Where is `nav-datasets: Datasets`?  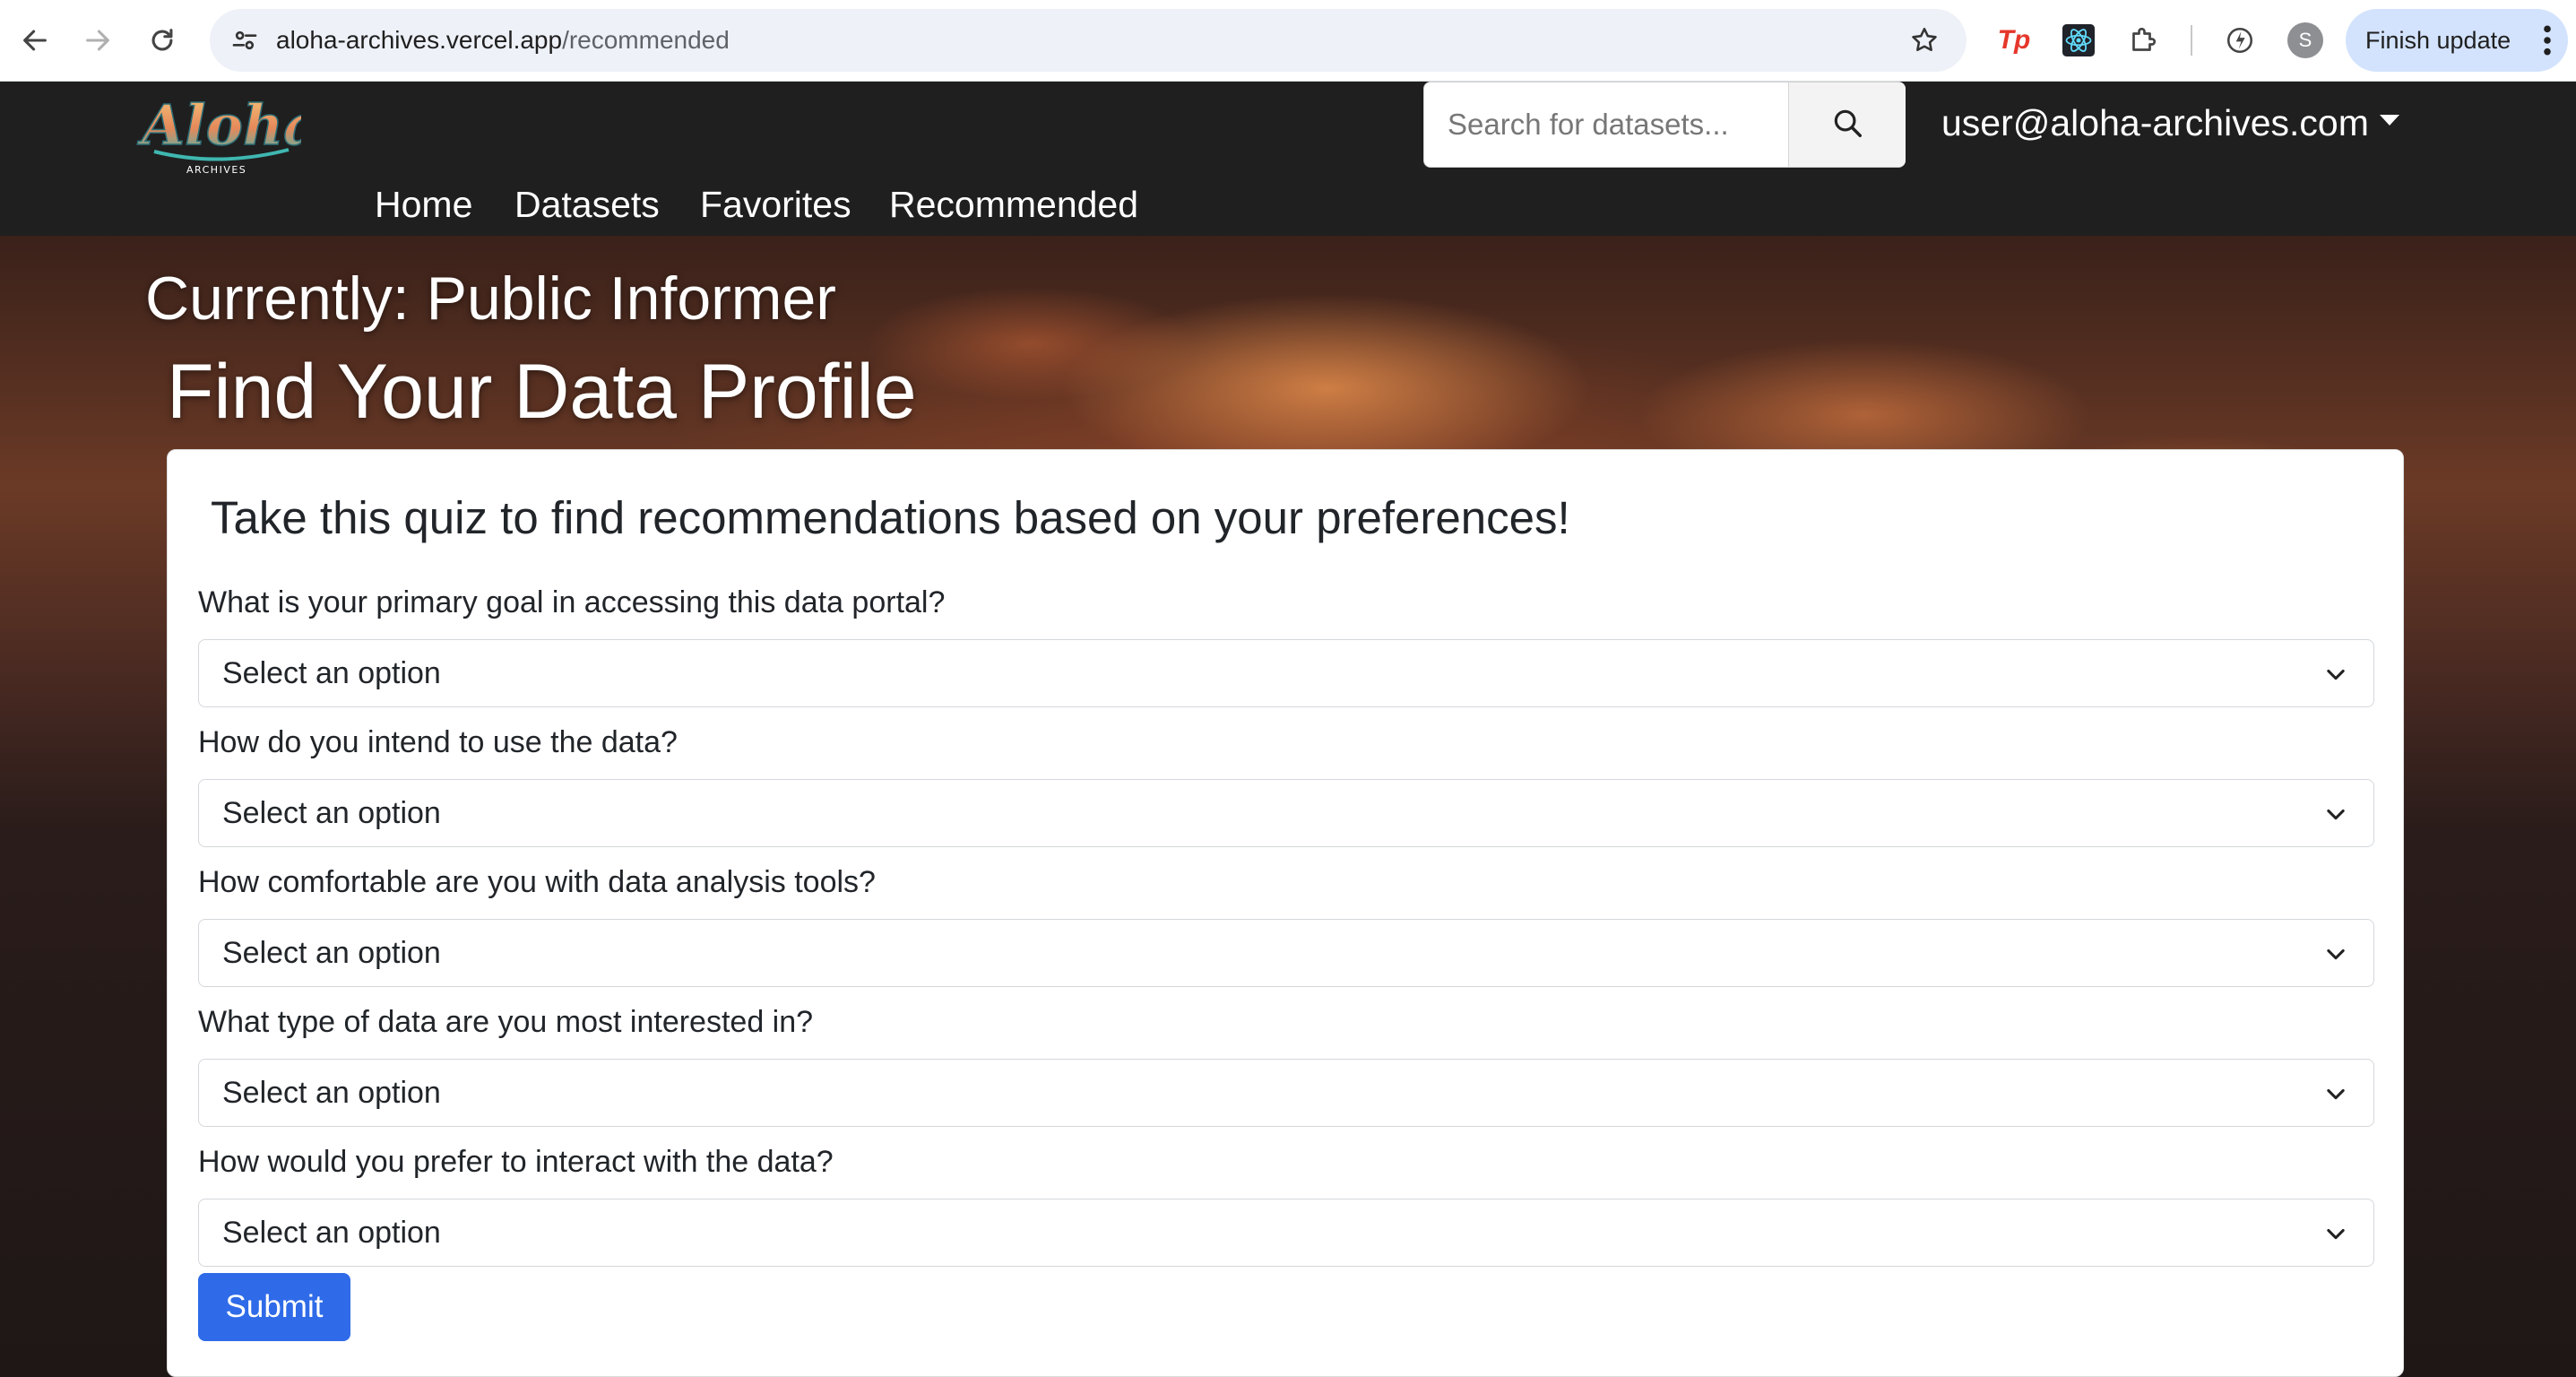
nav-datasets: Datasets is located at coordinates (587, 205).